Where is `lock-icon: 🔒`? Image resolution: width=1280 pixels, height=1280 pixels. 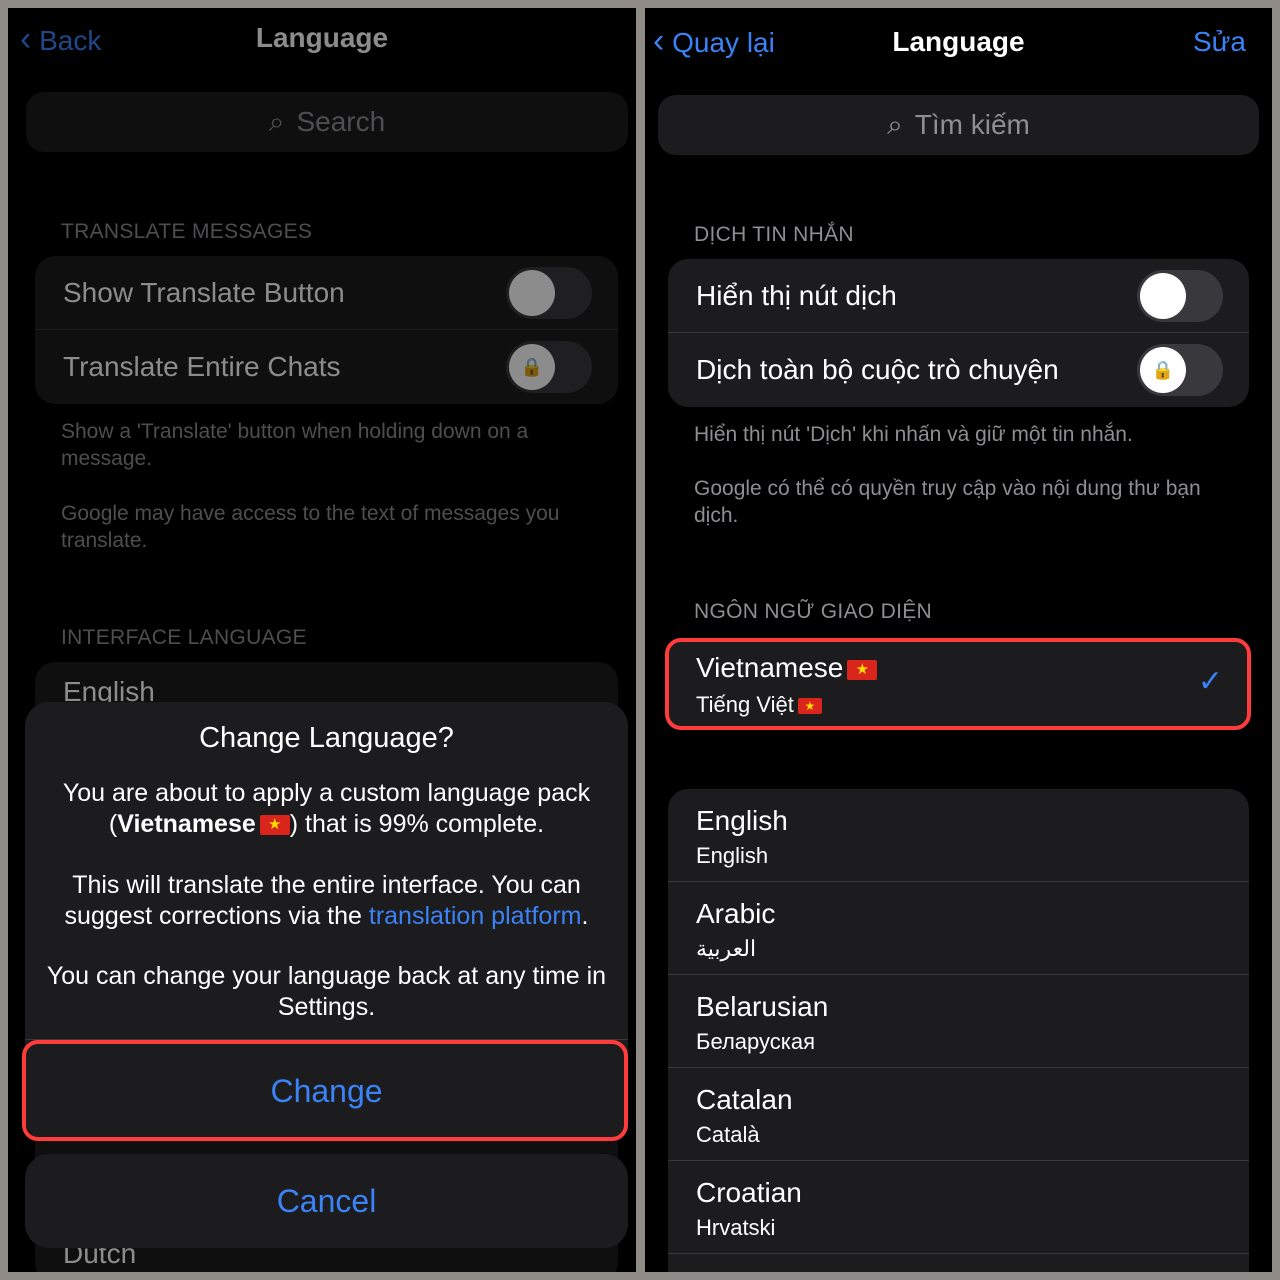
lock-icon: 🔒 is located at coordinates (1163, 370).